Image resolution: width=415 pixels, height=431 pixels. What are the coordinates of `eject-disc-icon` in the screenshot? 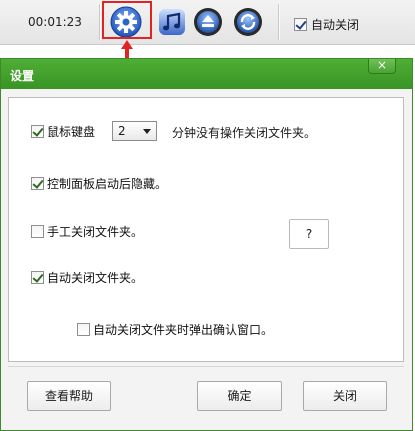 It's located at (208, 22).